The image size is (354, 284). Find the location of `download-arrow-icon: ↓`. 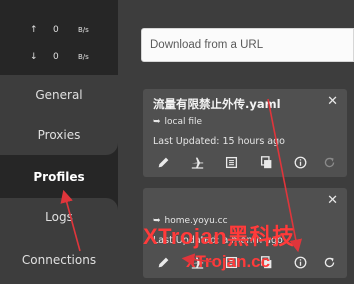

download-arrow-icon: ↓ is located at coordinates (34, 57).